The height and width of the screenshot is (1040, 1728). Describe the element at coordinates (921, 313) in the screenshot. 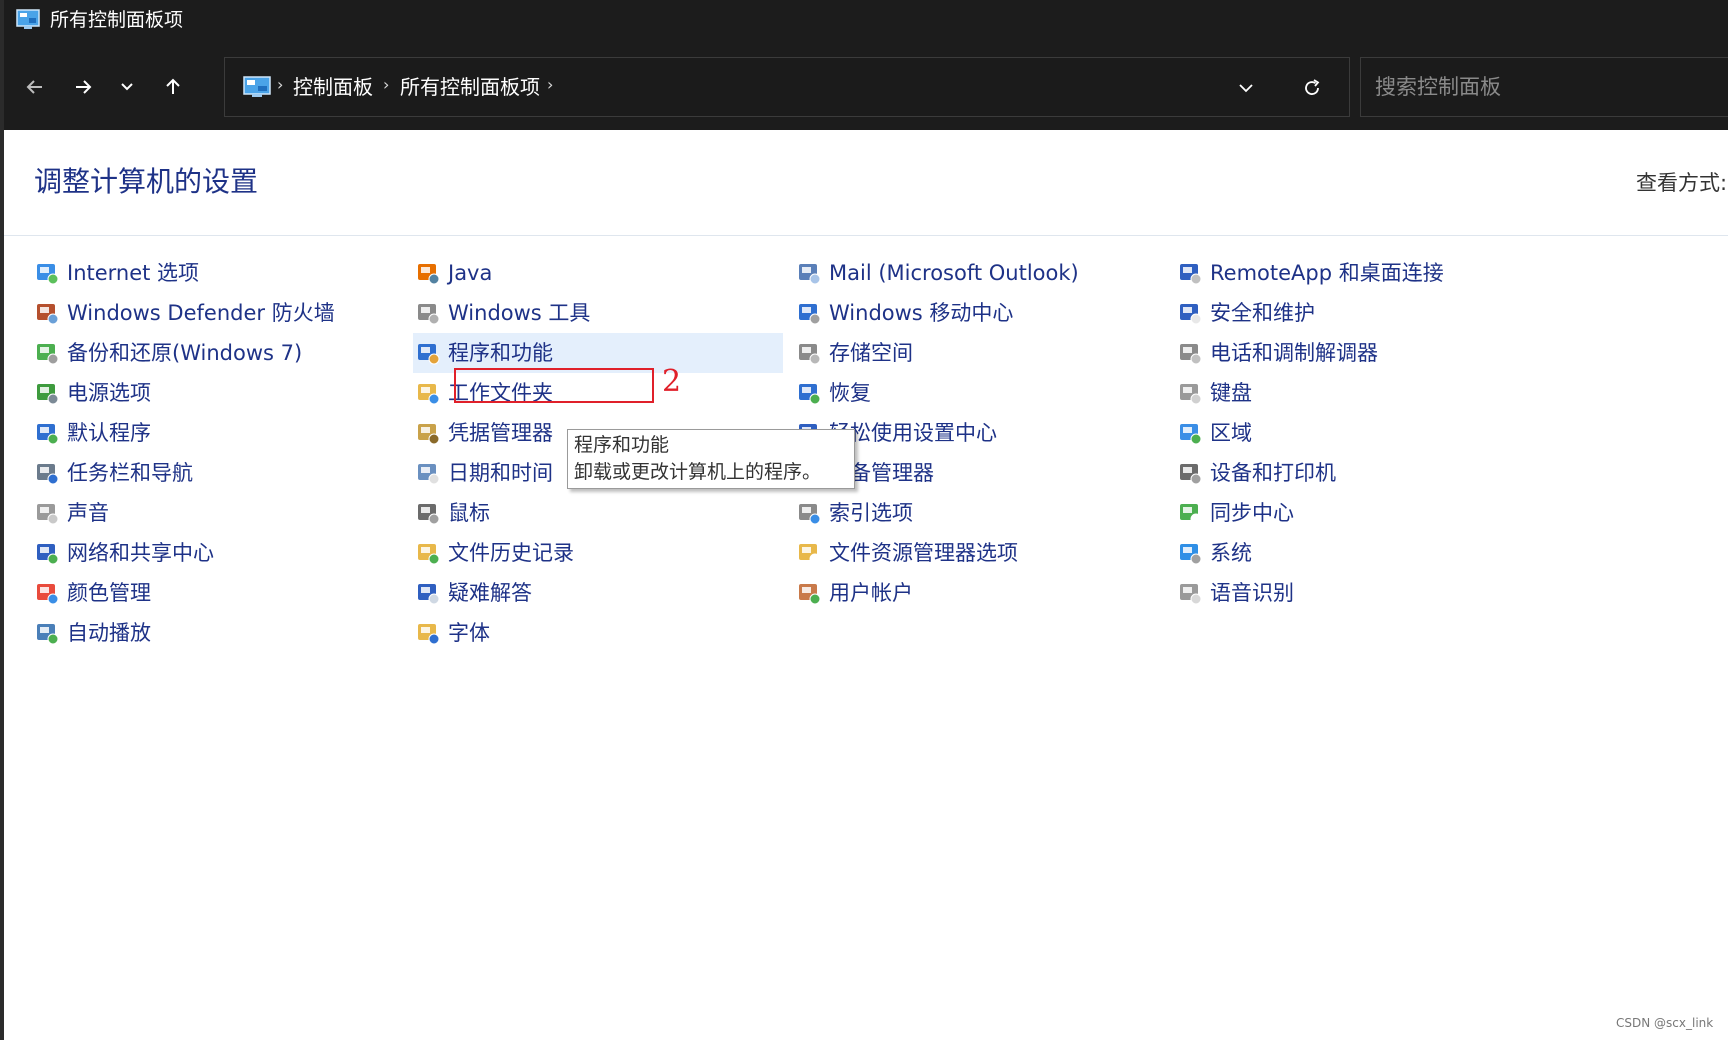

I see `control-panel-item-label: Windows 移动中心` at that location.